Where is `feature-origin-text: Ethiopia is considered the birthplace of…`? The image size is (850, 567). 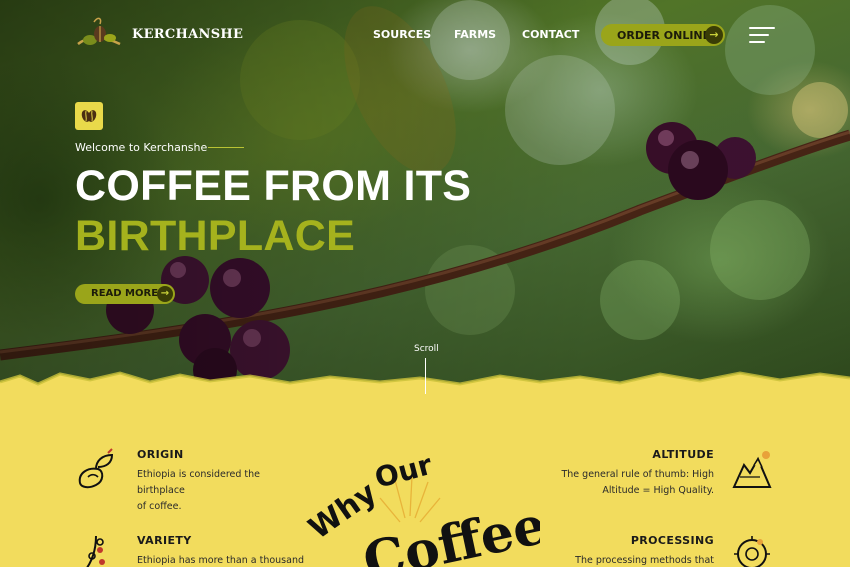 feature-origin-text: Ethiopia is considered the birthplace of… is located at coordinates (222, 491).